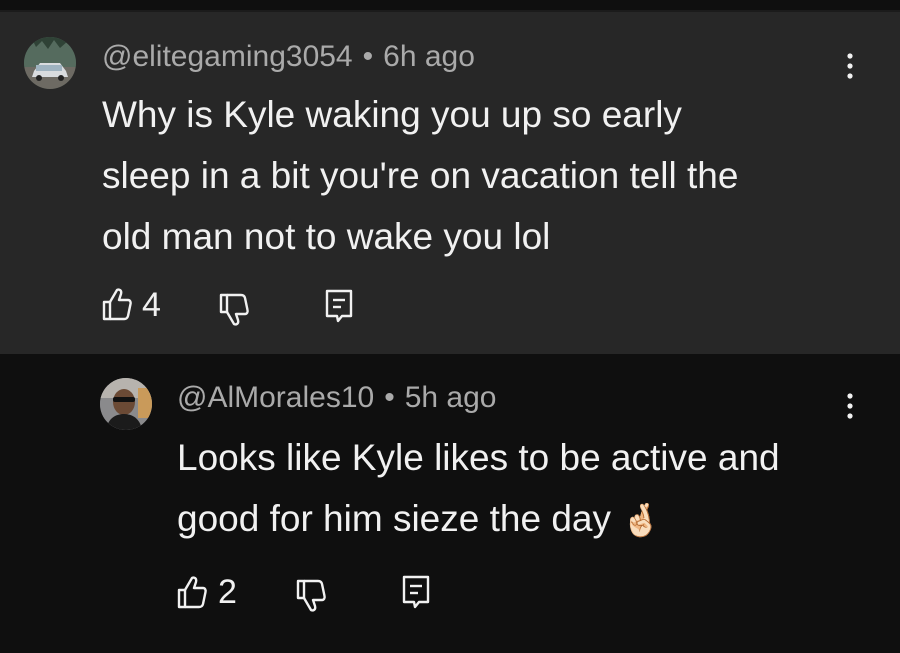 The width and height of the screenshot is (900, 653). I want to click on reply-line: Looks like Kyle likes to be active and, so click(478, 457).